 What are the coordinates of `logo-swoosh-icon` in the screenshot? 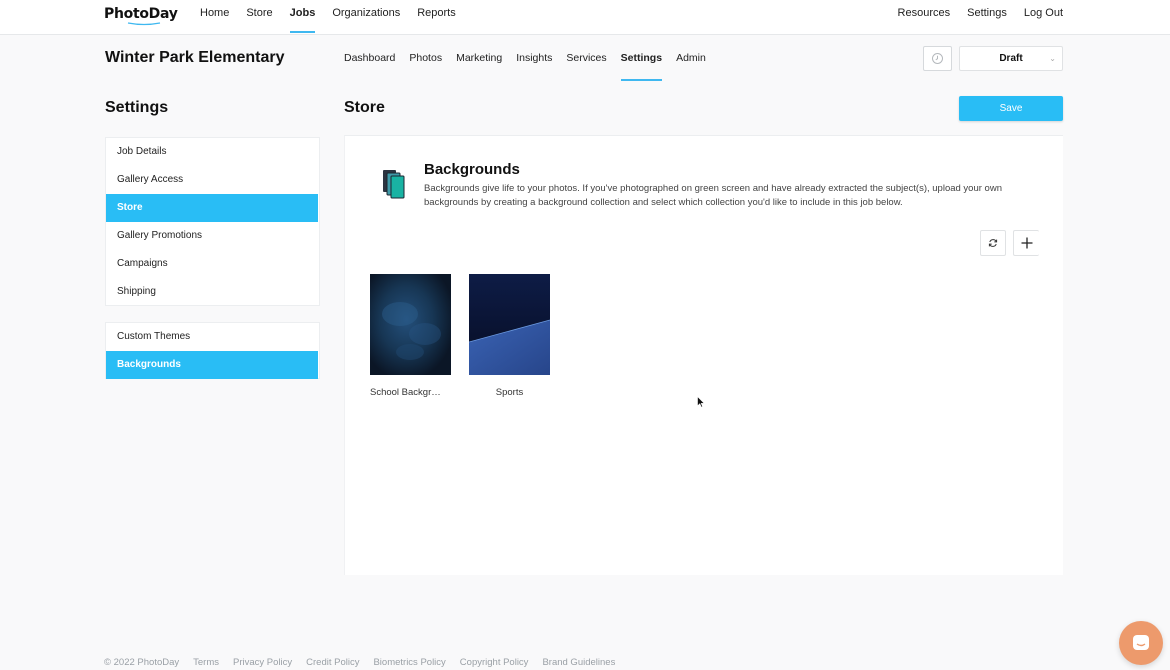 It's located at (144, 24).